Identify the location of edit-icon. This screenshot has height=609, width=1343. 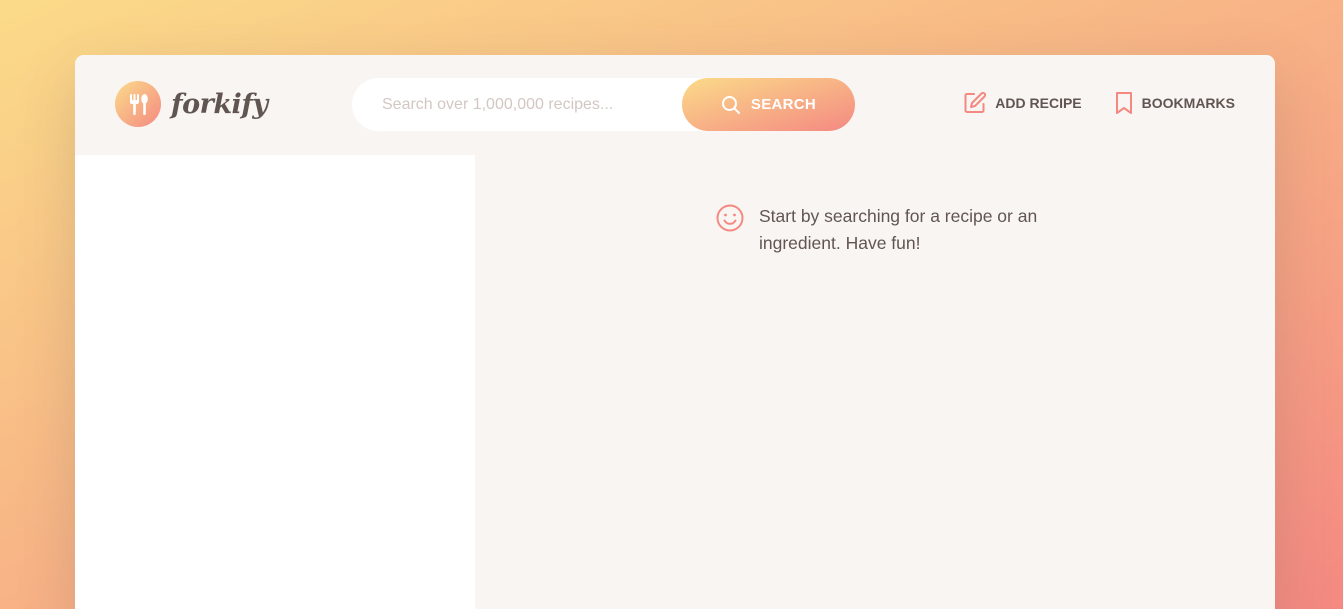
(975, 102).